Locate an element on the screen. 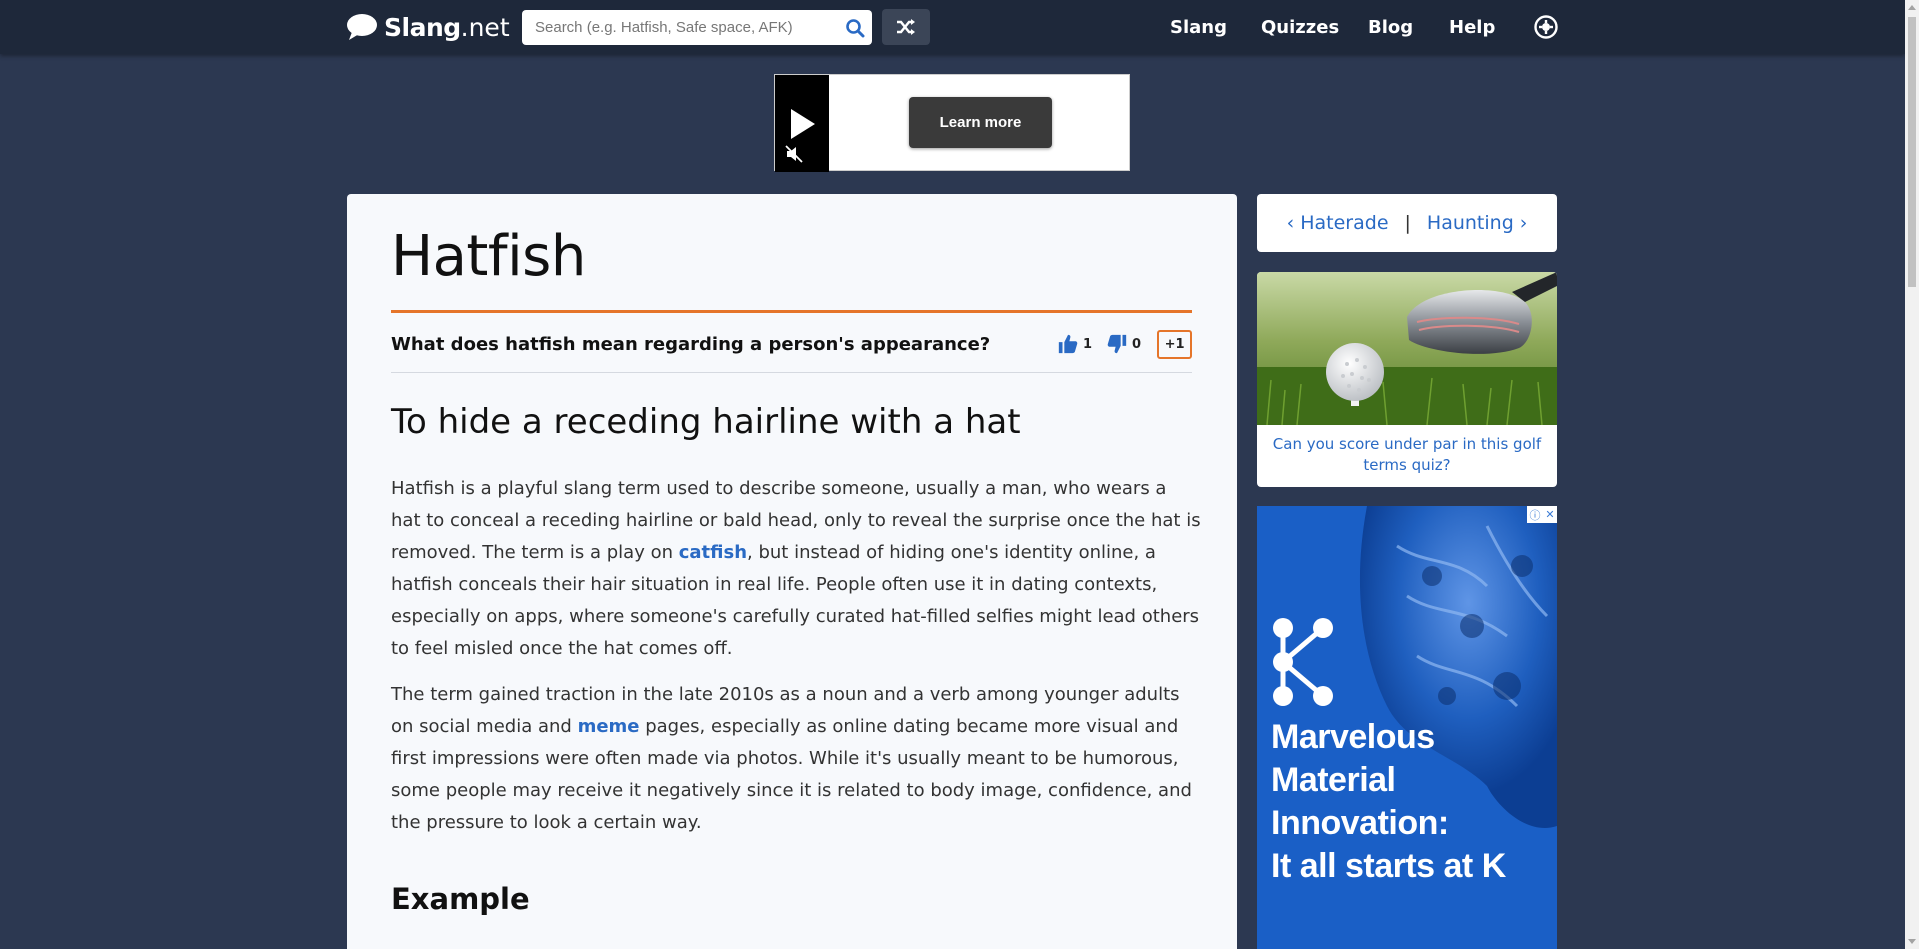 Image resolution: width=1919 pixels, height=949 pixels. page-scrollbar is located at coordinates (1912, 474).